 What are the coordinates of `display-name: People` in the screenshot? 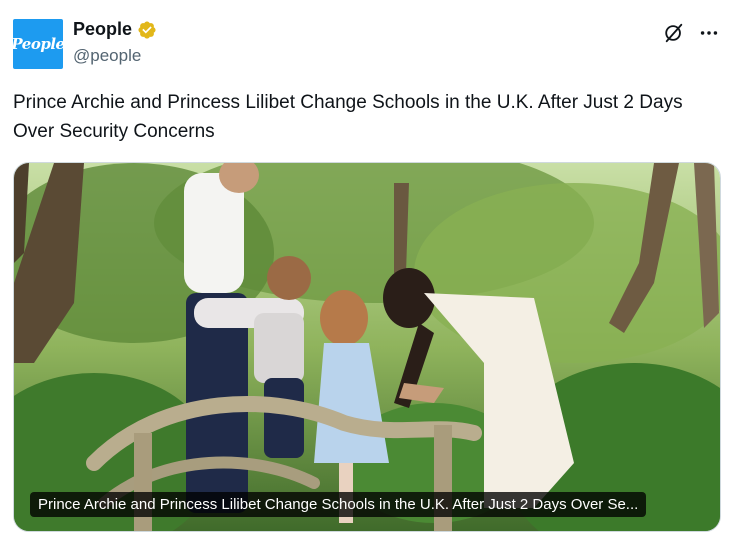 It's located at (102, 29).